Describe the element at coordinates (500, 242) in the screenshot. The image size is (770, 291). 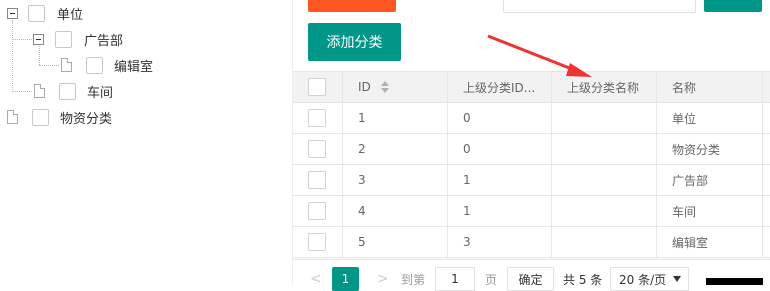
I see `cell-parent-id: 3` at that location.